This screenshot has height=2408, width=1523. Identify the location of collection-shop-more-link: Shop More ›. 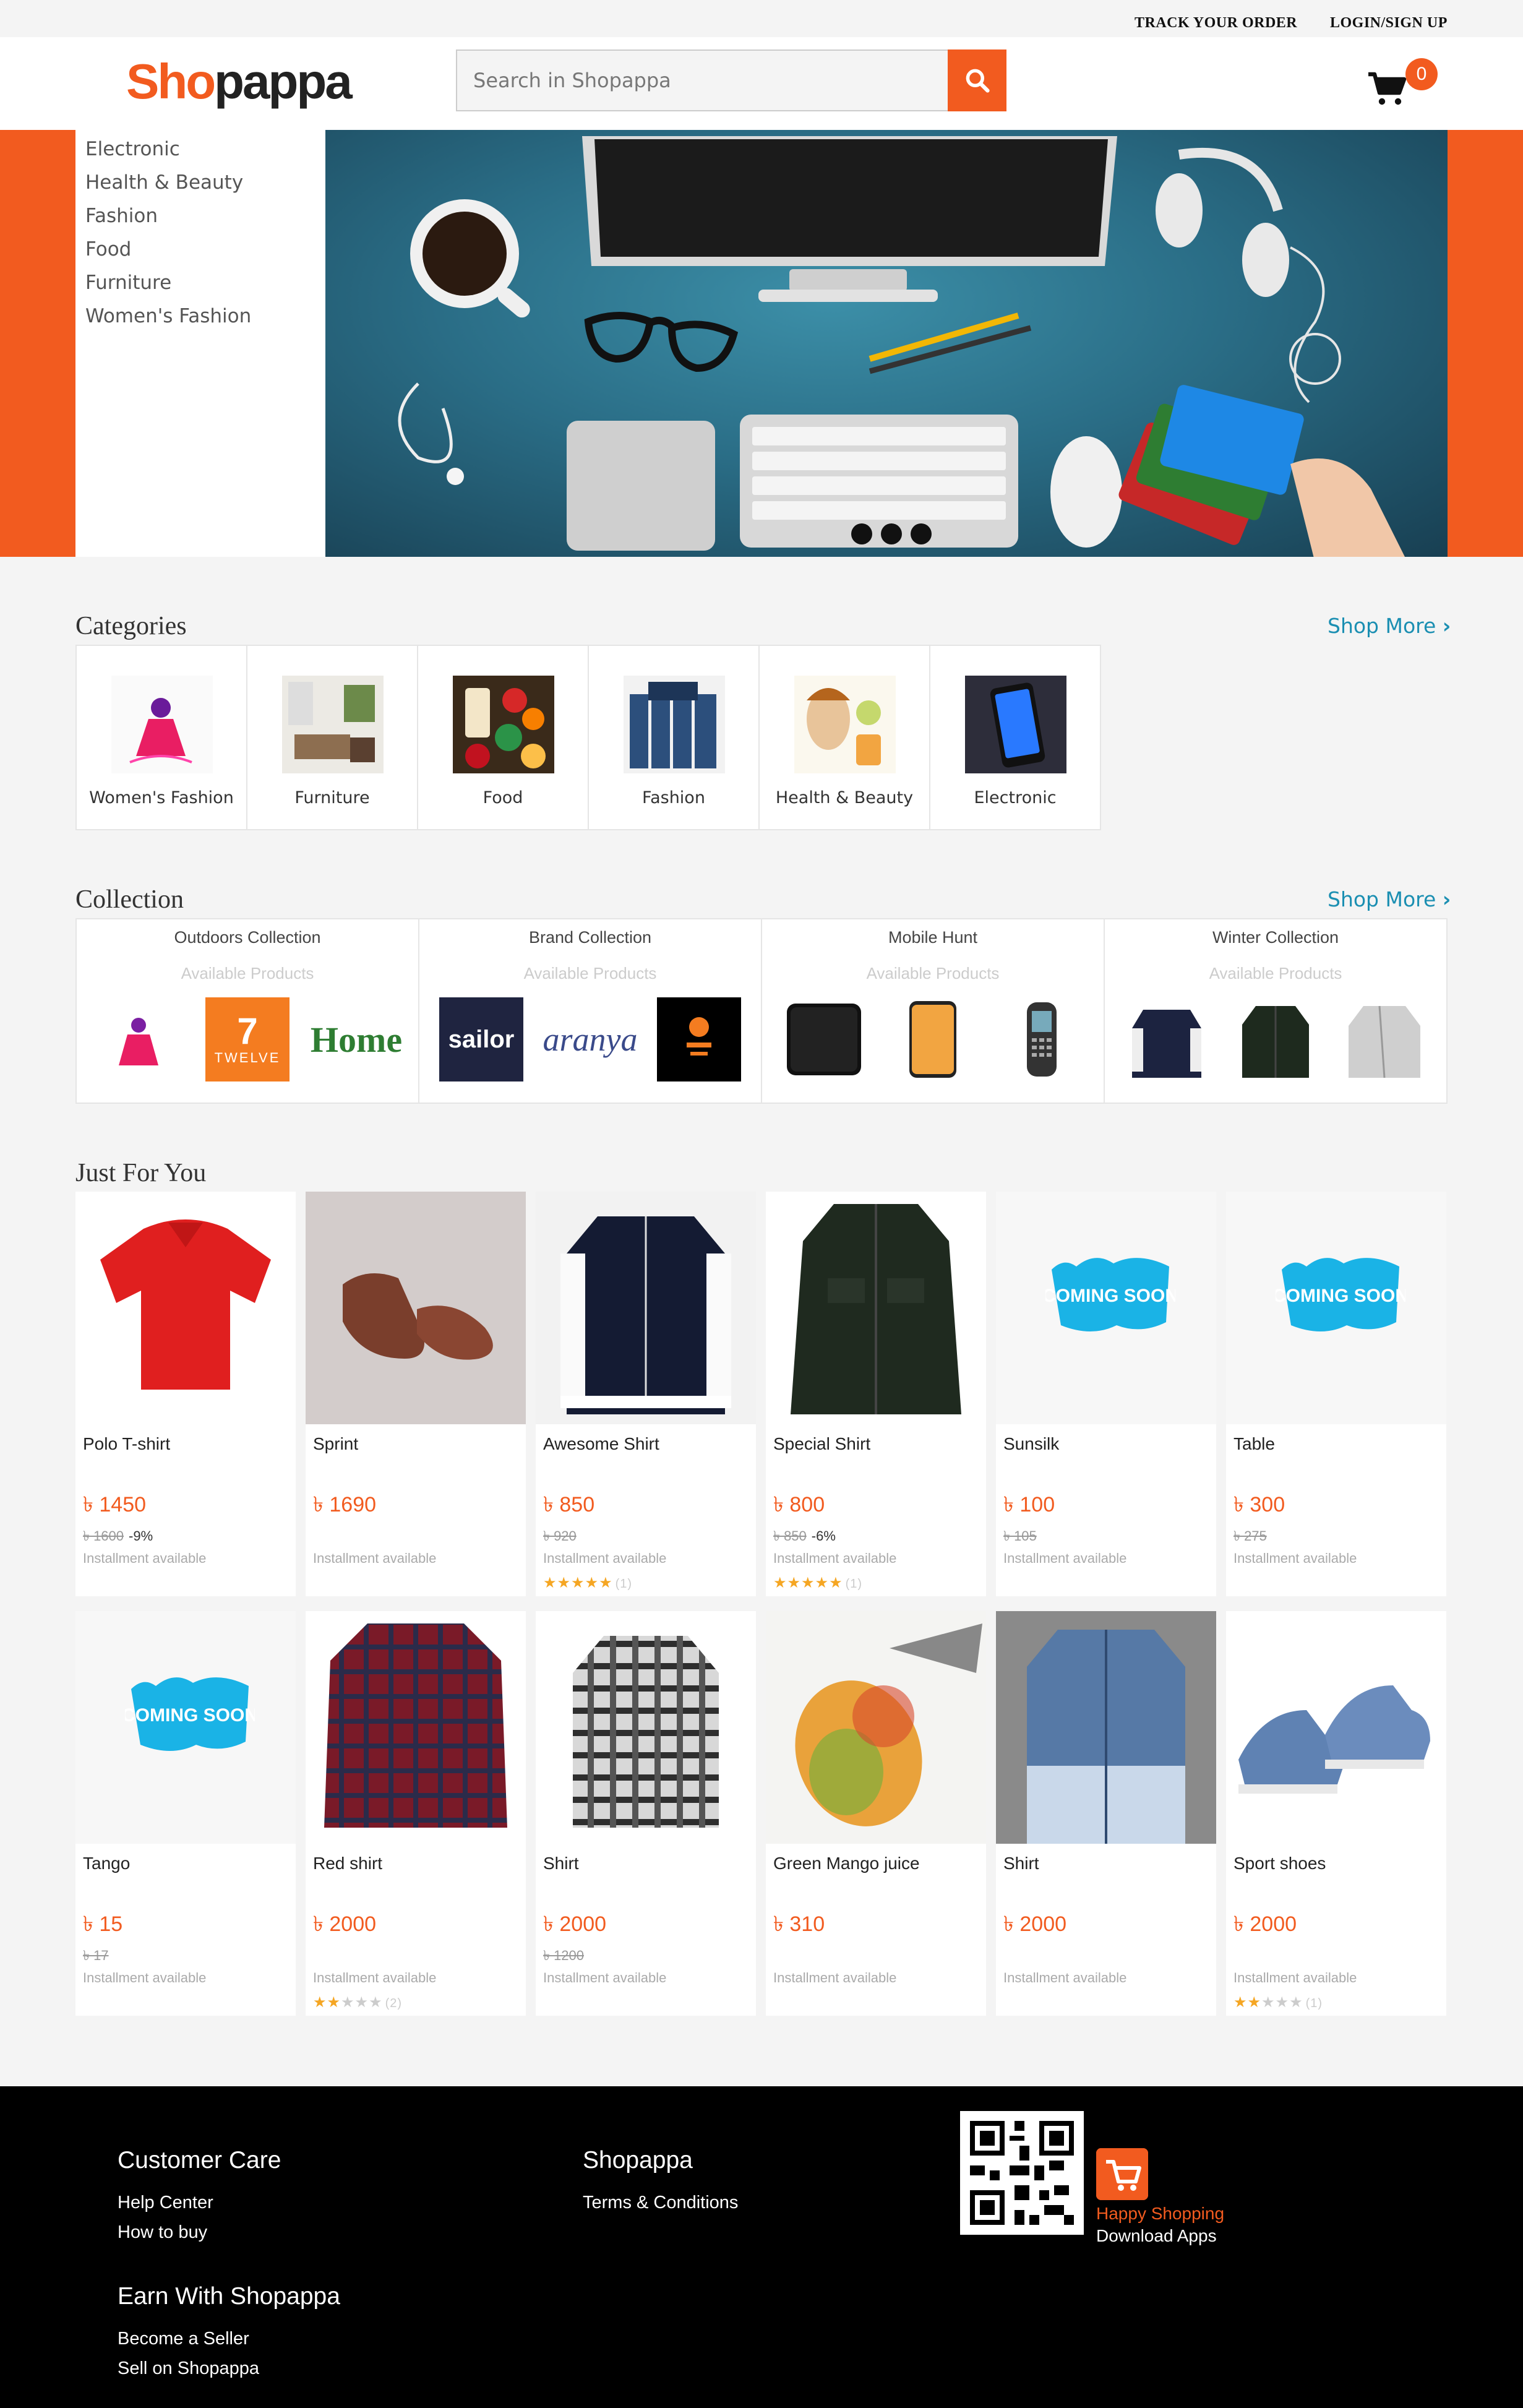
(1389, 899).